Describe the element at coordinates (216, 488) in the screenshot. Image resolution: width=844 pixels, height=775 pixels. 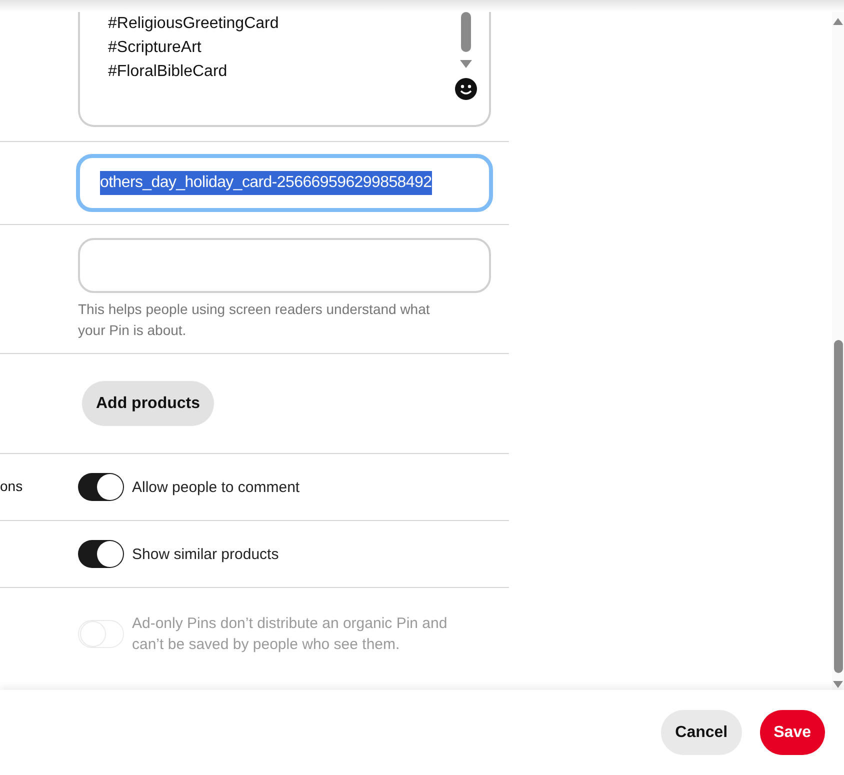
I see `setting-text: Allow people to comment` at that location.